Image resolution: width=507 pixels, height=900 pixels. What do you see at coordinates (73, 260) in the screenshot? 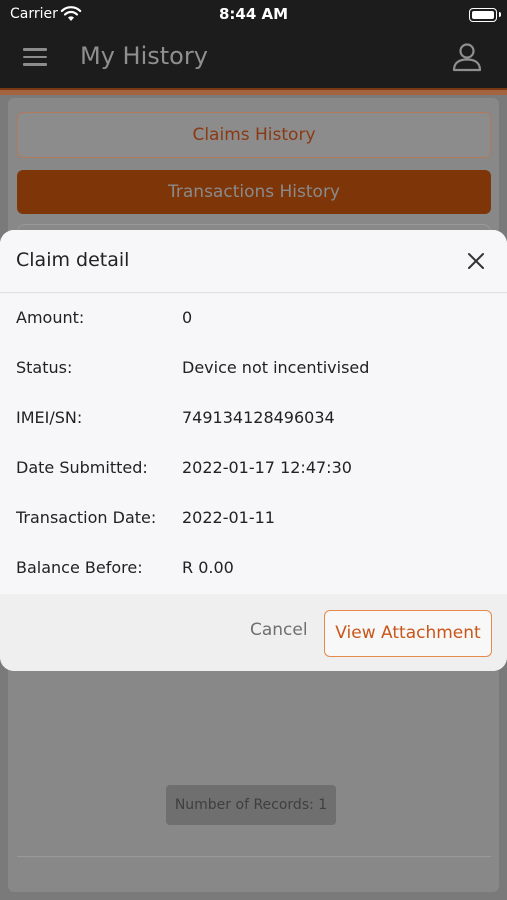
I see `dialog-title: Claim detail` at bounding box center [73, 260].